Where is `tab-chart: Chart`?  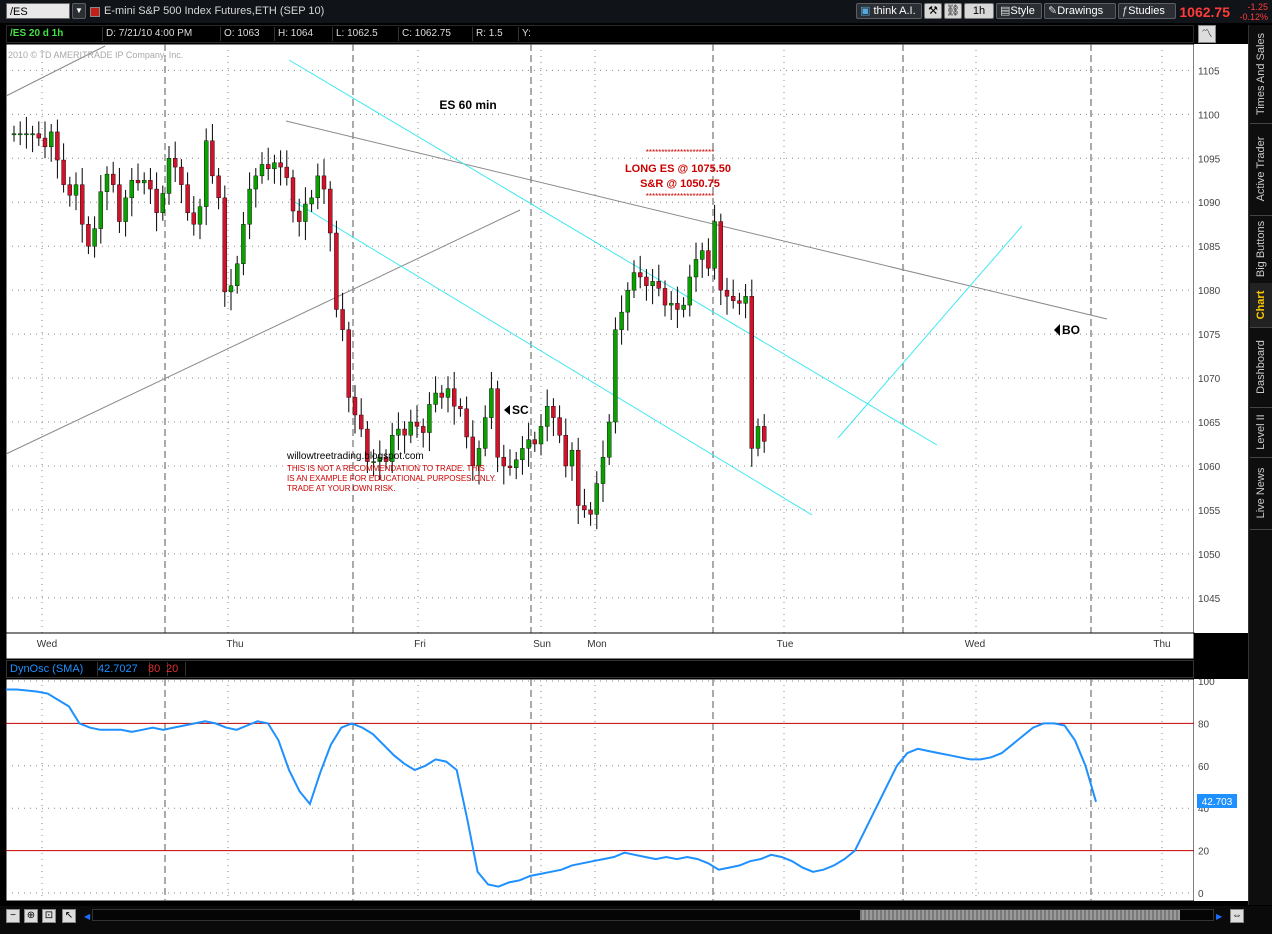 tab-chart: Chart is located at coordinates (1261, 305).